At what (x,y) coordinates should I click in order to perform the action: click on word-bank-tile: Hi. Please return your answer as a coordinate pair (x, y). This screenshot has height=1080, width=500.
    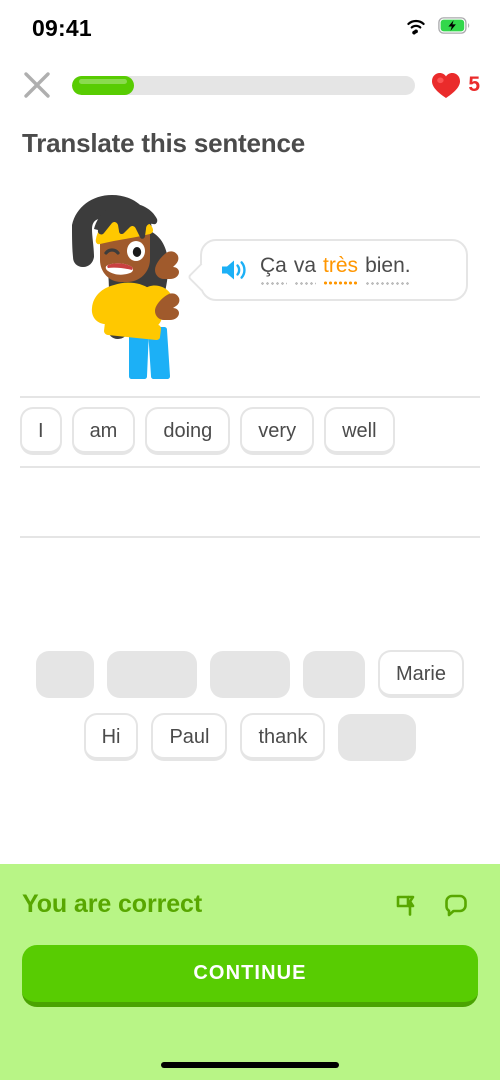
    Looking at the image, I should click on (111, 737).